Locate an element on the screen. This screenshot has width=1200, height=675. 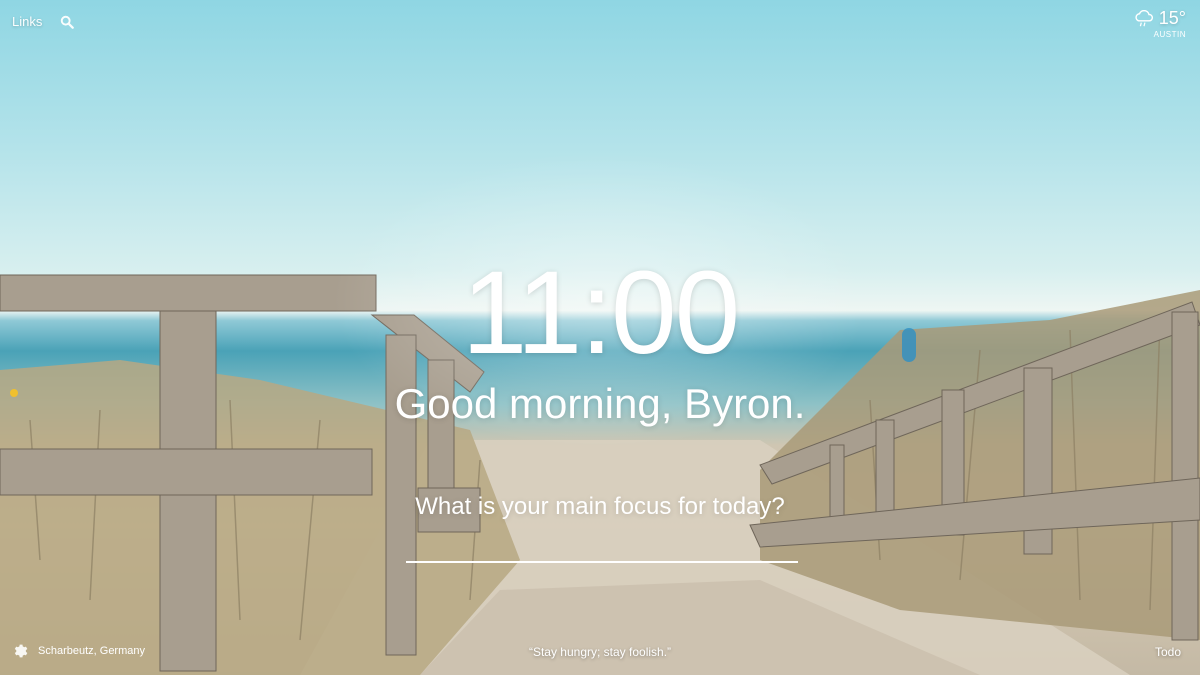
greeting: Good morning, Byron. is located at coordinates (600, 403).